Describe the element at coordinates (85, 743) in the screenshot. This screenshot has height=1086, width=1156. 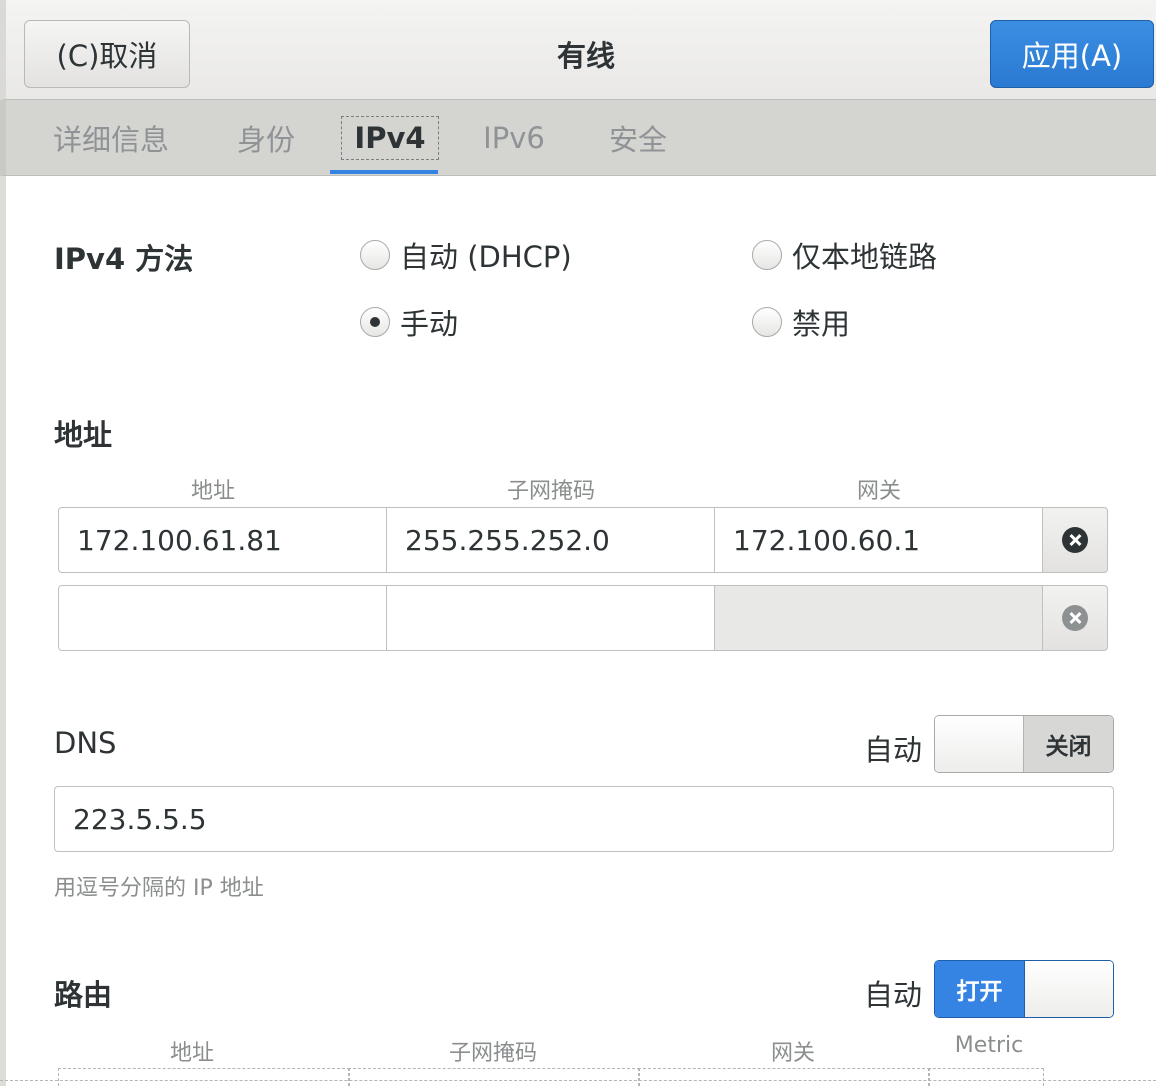
I see `dns-section-title: DNS` at that location.